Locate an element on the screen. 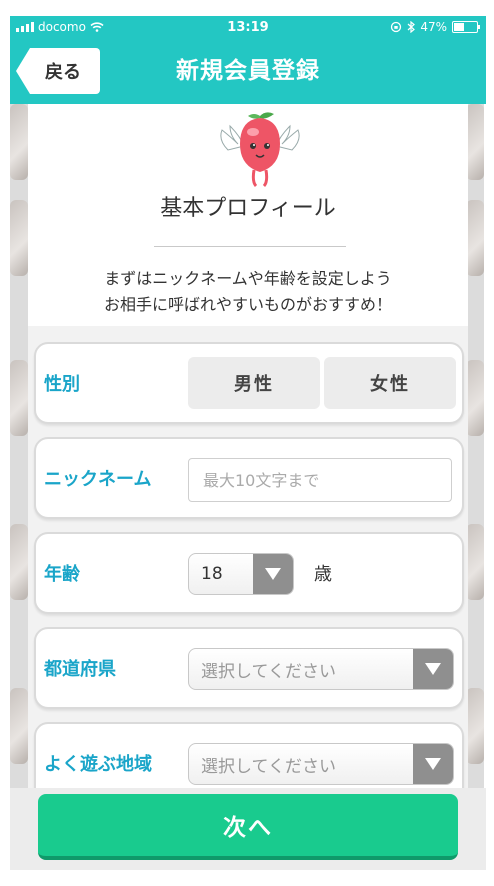 The height and width of the screenshot is (886, 494). next-button: 次へ is located at coordinates (248, 827).